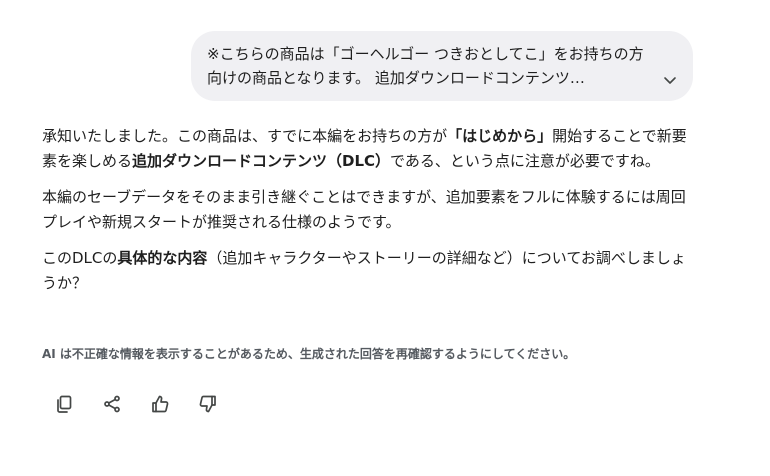 The image size is (770, 476). Describe the element at coordinates (162, 258) in the screenshot. I see `response-bold-text: 具体的な内容` at that location.